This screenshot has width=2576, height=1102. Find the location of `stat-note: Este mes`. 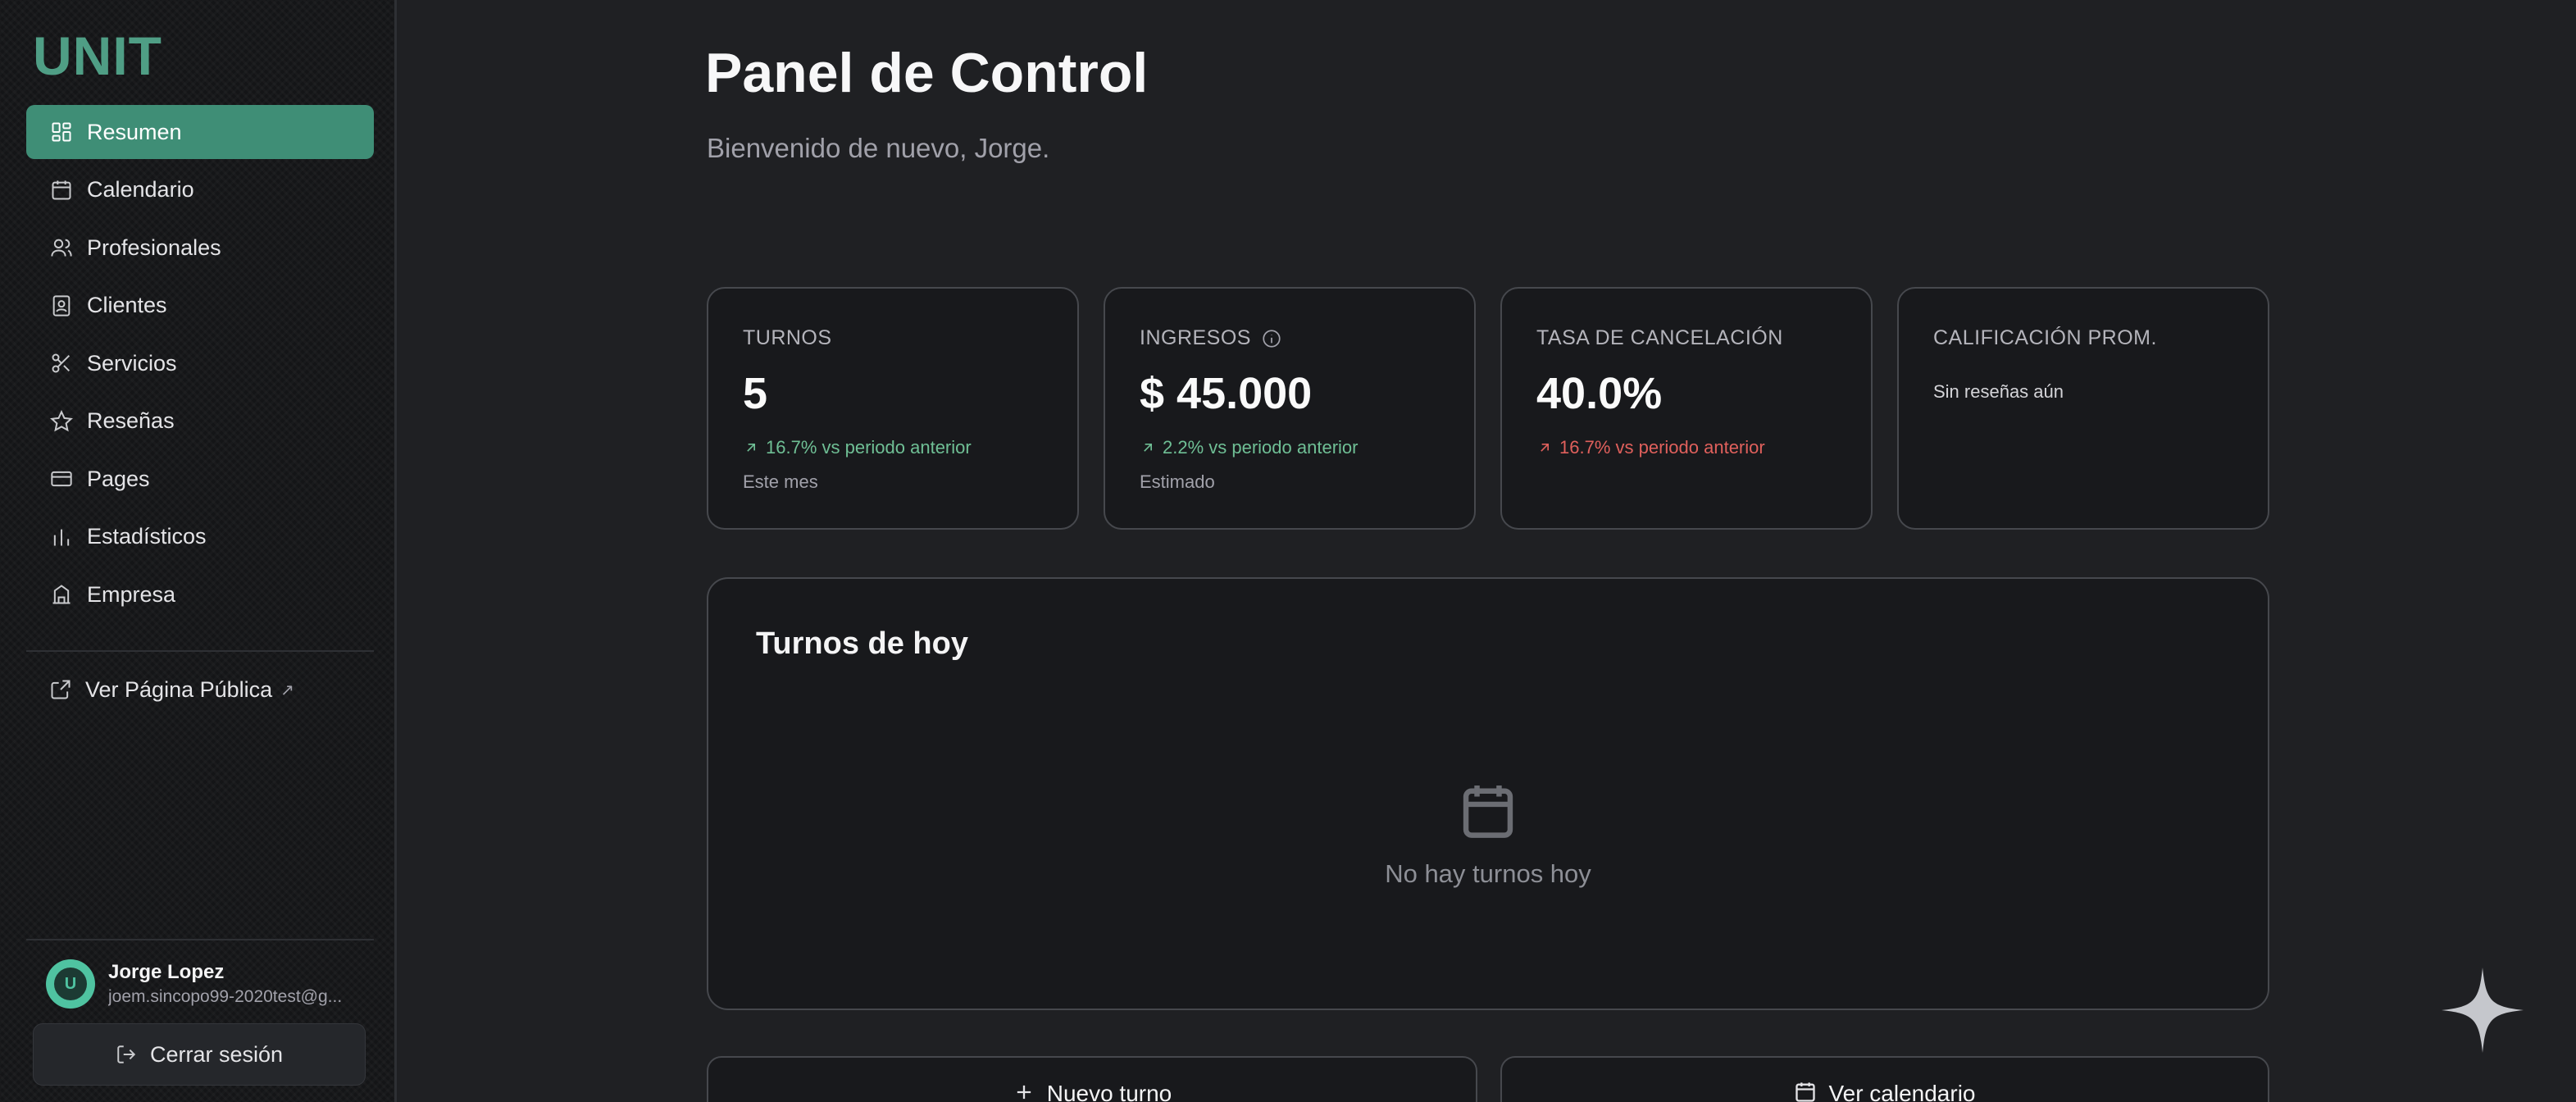

stat-note: Este mes is located at coordinates (780, 481).